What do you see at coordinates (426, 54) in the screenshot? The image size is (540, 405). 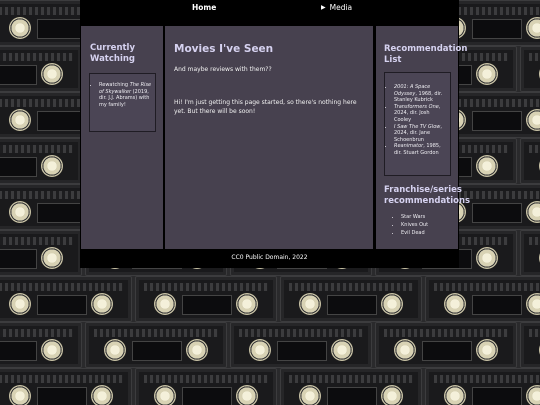 I see `recommendation-heading: Recommendation List` at bounding box center [426, 54].